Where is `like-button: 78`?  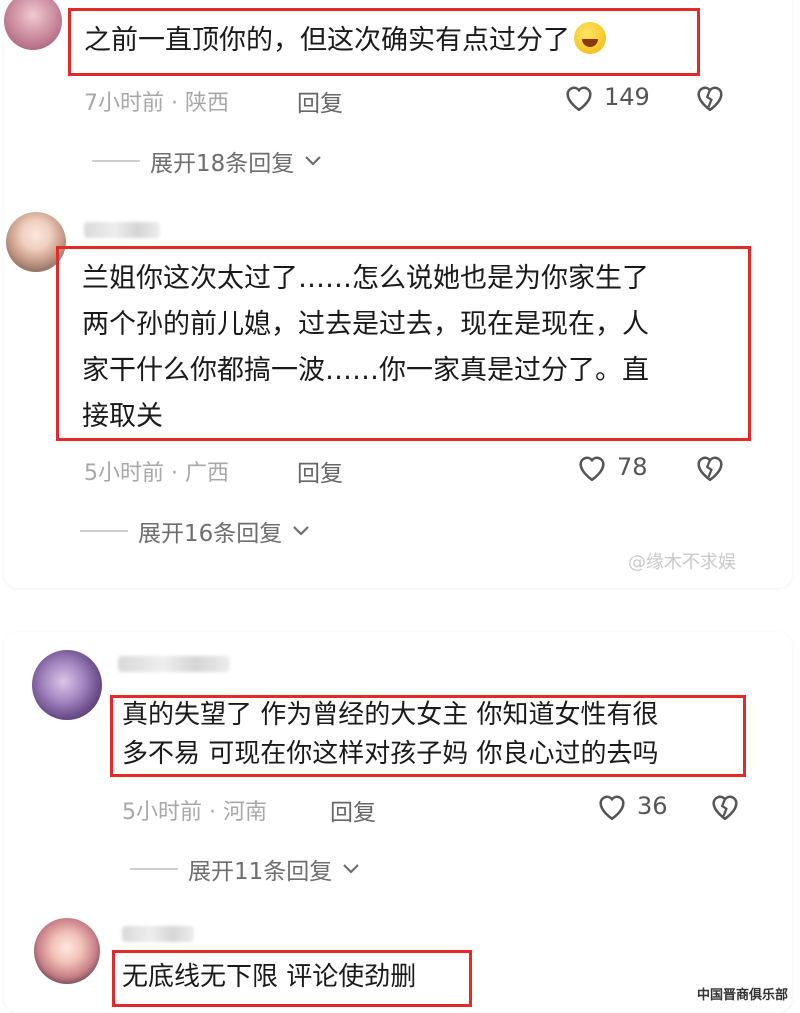
like-button: 78 is located at coordinates (611, 467).